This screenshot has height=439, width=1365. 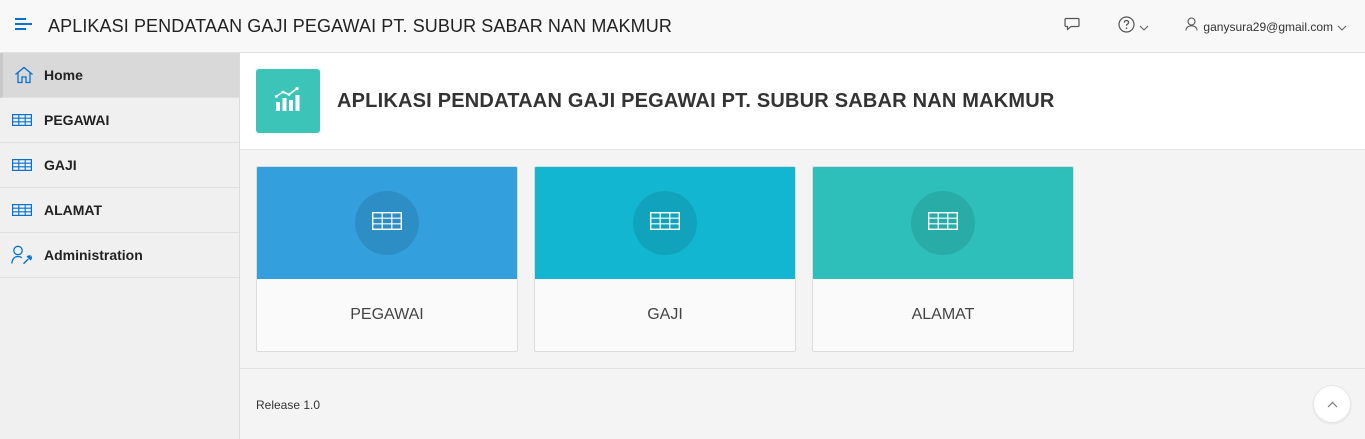 I want to click on menu-toggle-icon, so click(x=24, y=26).